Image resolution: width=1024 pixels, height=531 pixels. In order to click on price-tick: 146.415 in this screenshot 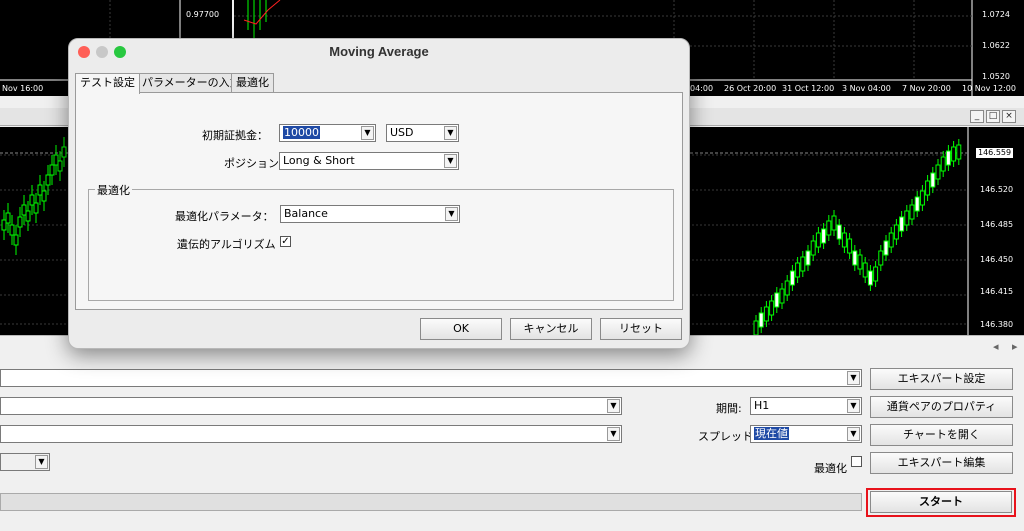, I will do `click(997, 291)`.